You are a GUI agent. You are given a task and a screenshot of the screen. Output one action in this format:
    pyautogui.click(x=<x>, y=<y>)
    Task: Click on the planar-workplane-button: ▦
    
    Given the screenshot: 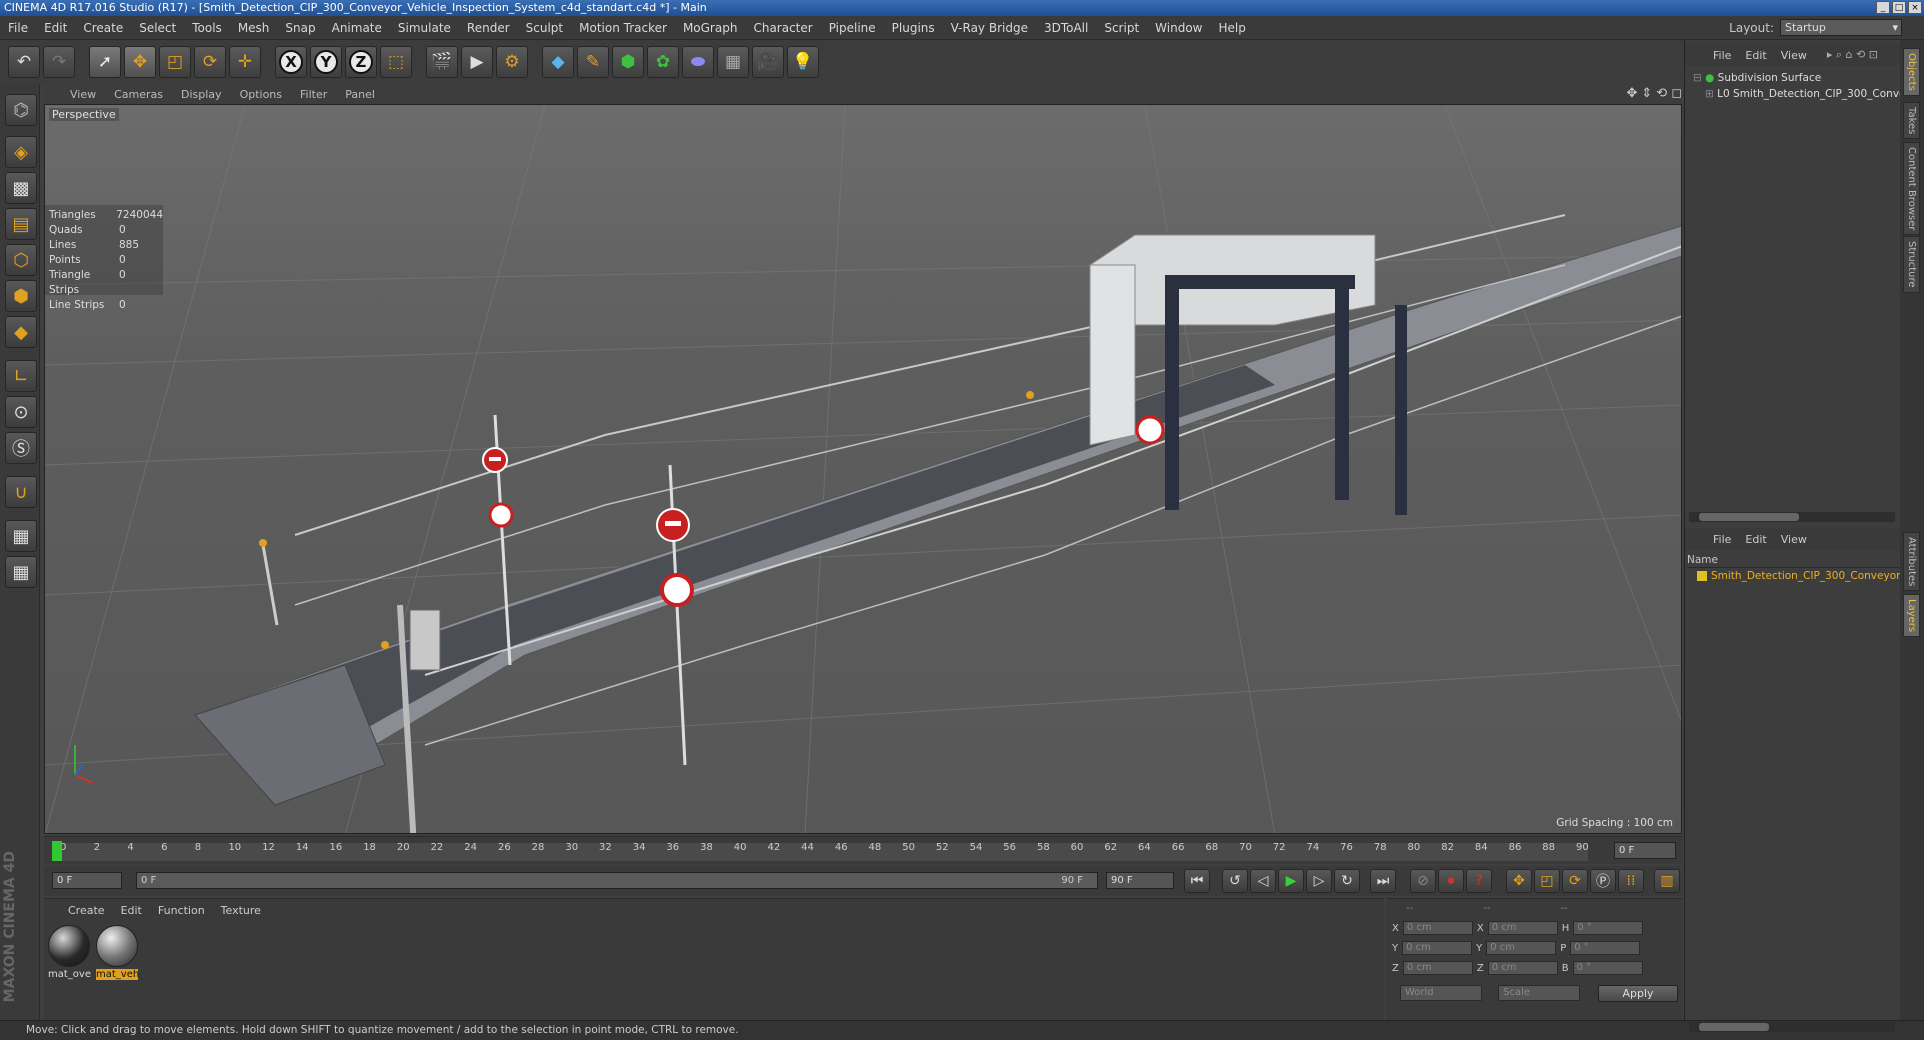 What is the action you would take?
    pyautogui.click(x=21, y=572)
    